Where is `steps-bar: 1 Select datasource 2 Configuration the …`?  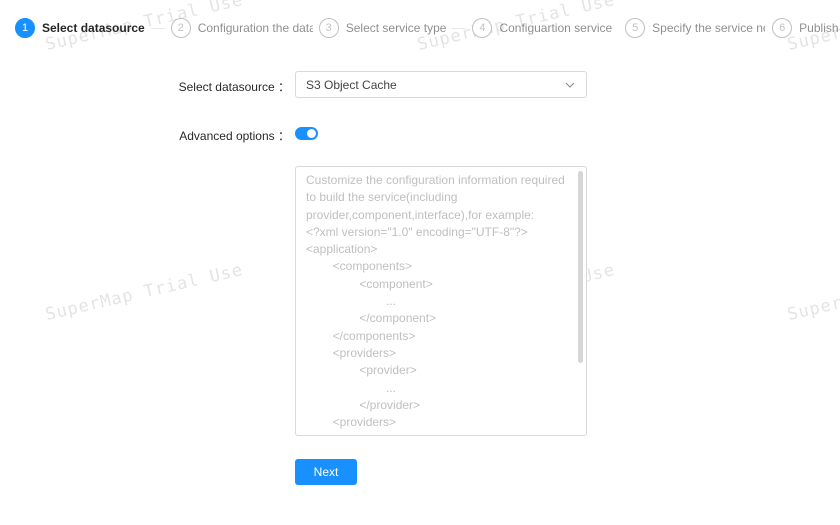
steps-bar: 1 Select datasource 2 Configuration the … is located at coordinates (427, 28).